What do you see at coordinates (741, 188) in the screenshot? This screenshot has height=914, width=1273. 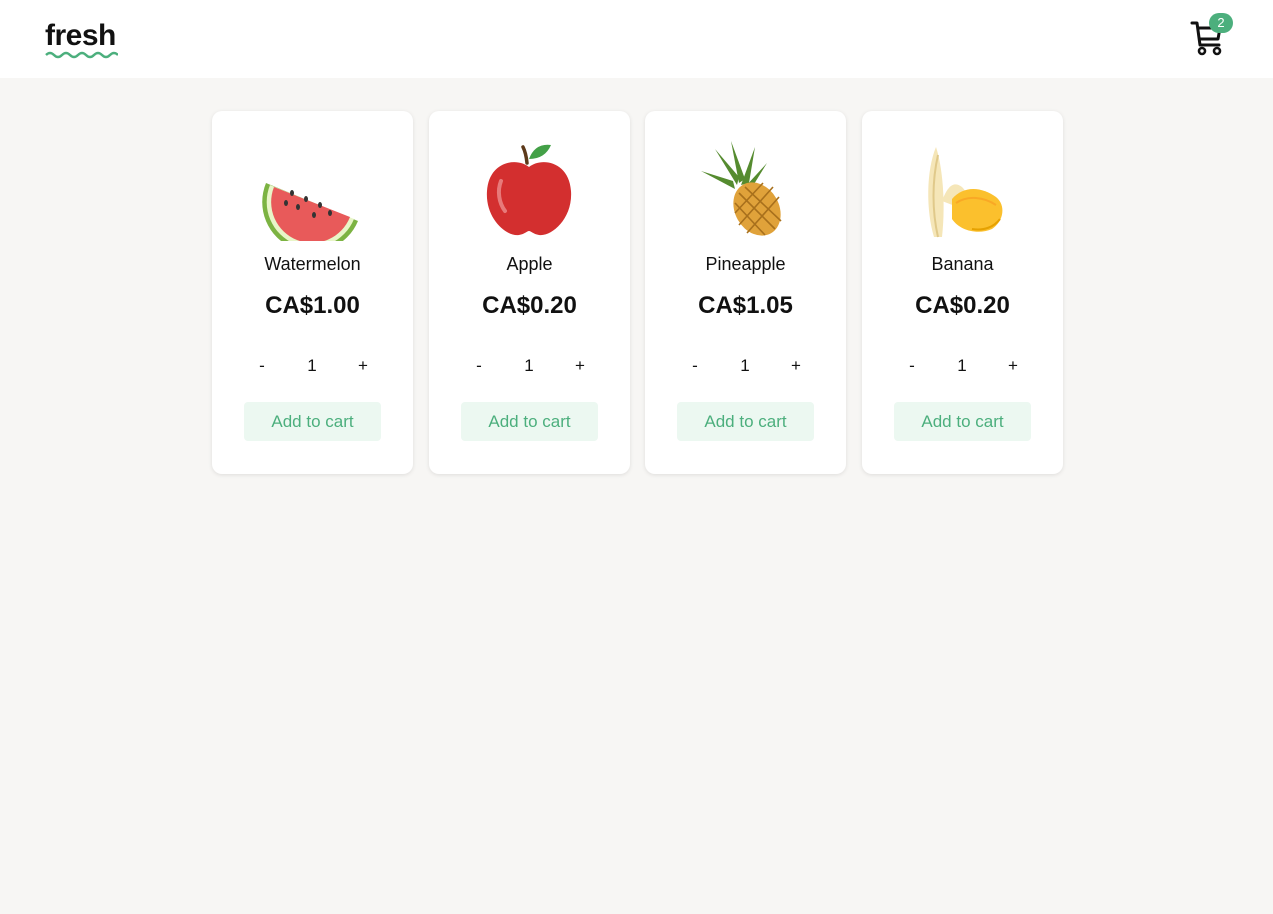 I see `pineapple-icon` at bounding box center [741, 188].